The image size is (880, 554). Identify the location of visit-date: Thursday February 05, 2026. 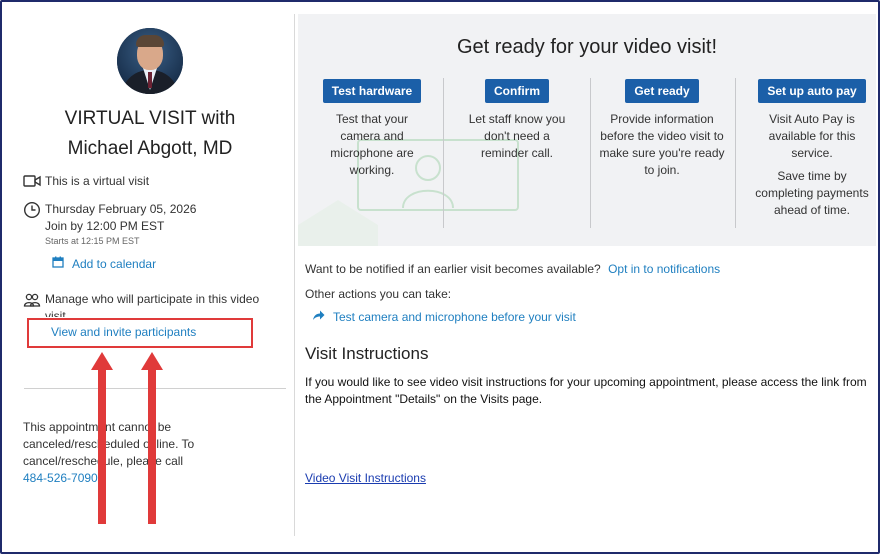
(121, 209).